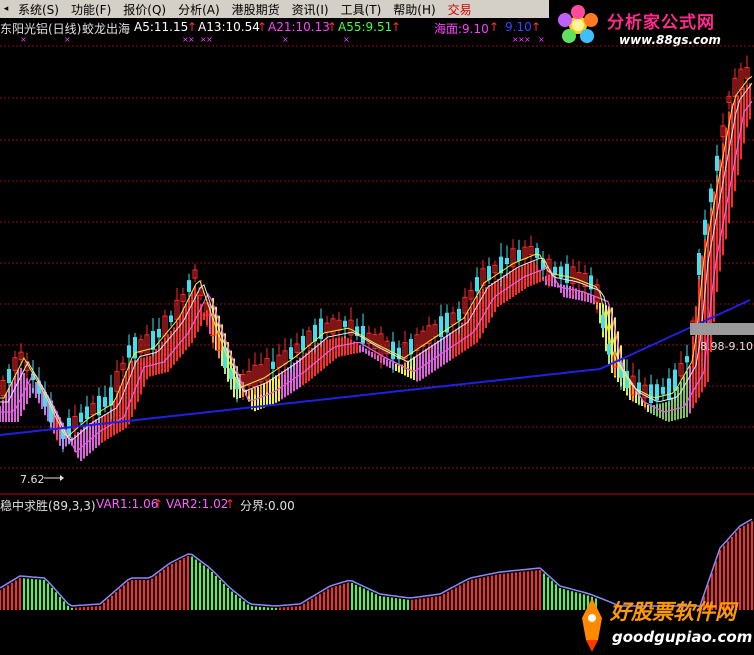 This screenshot has height=655, width=754. I want to click on watermark-logo-bottom: 好股票软件网 goodgupiao.com, so click(663, 623).